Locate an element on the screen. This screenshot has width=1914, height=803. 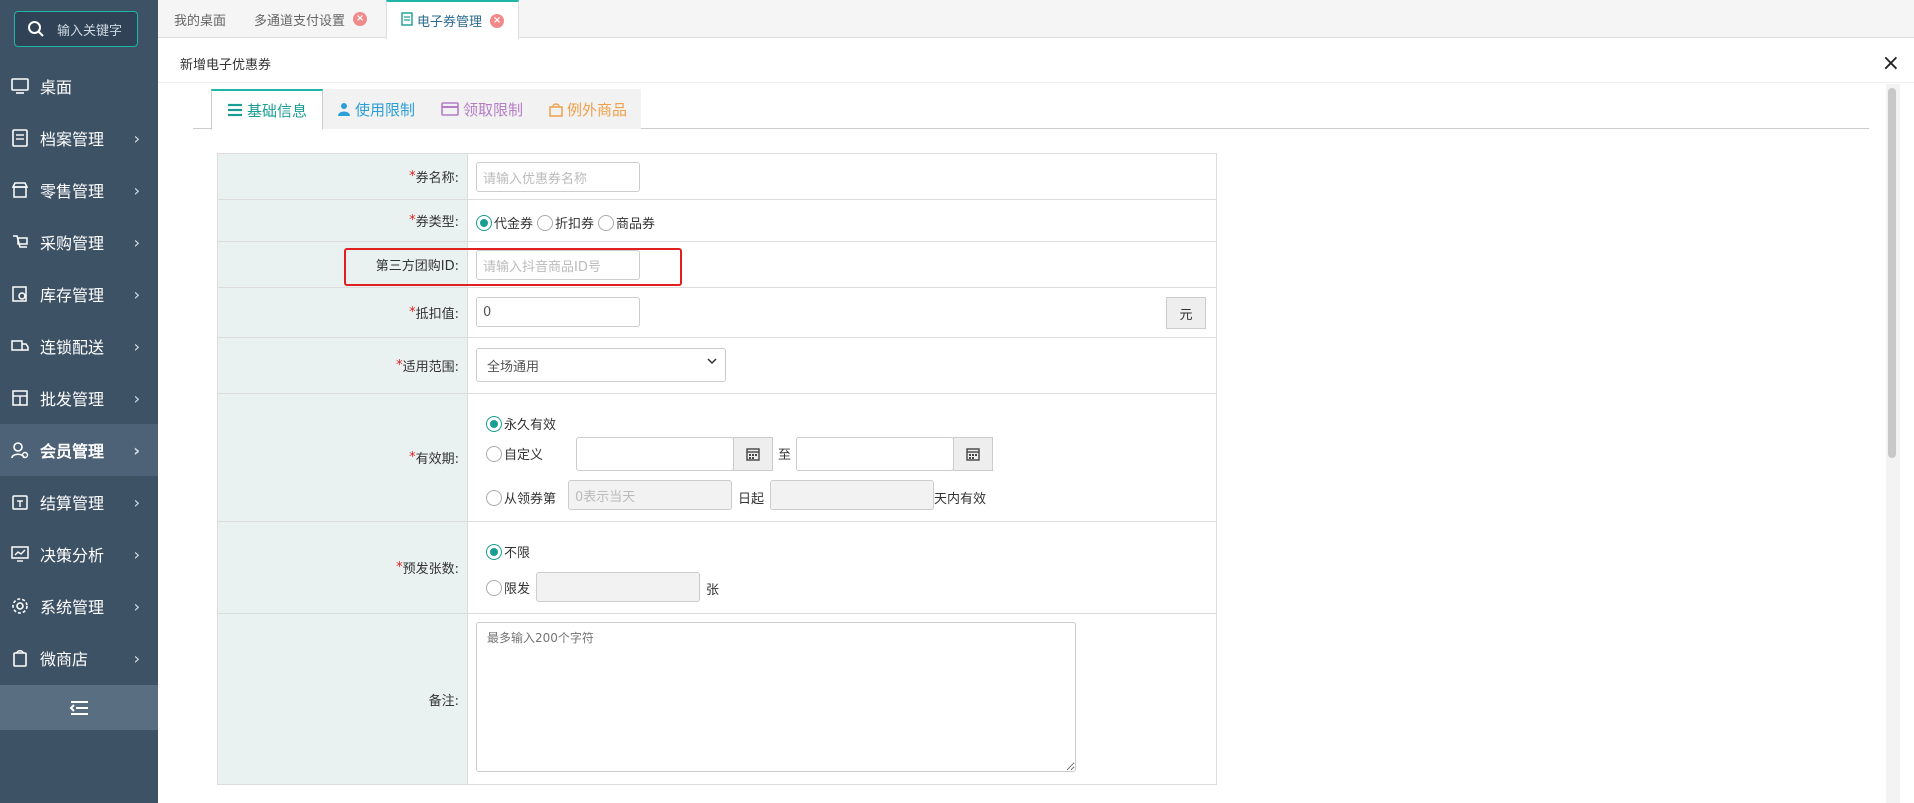
sidebar-item-purchase: 采购管理 › is located at coordinates (79, 242).